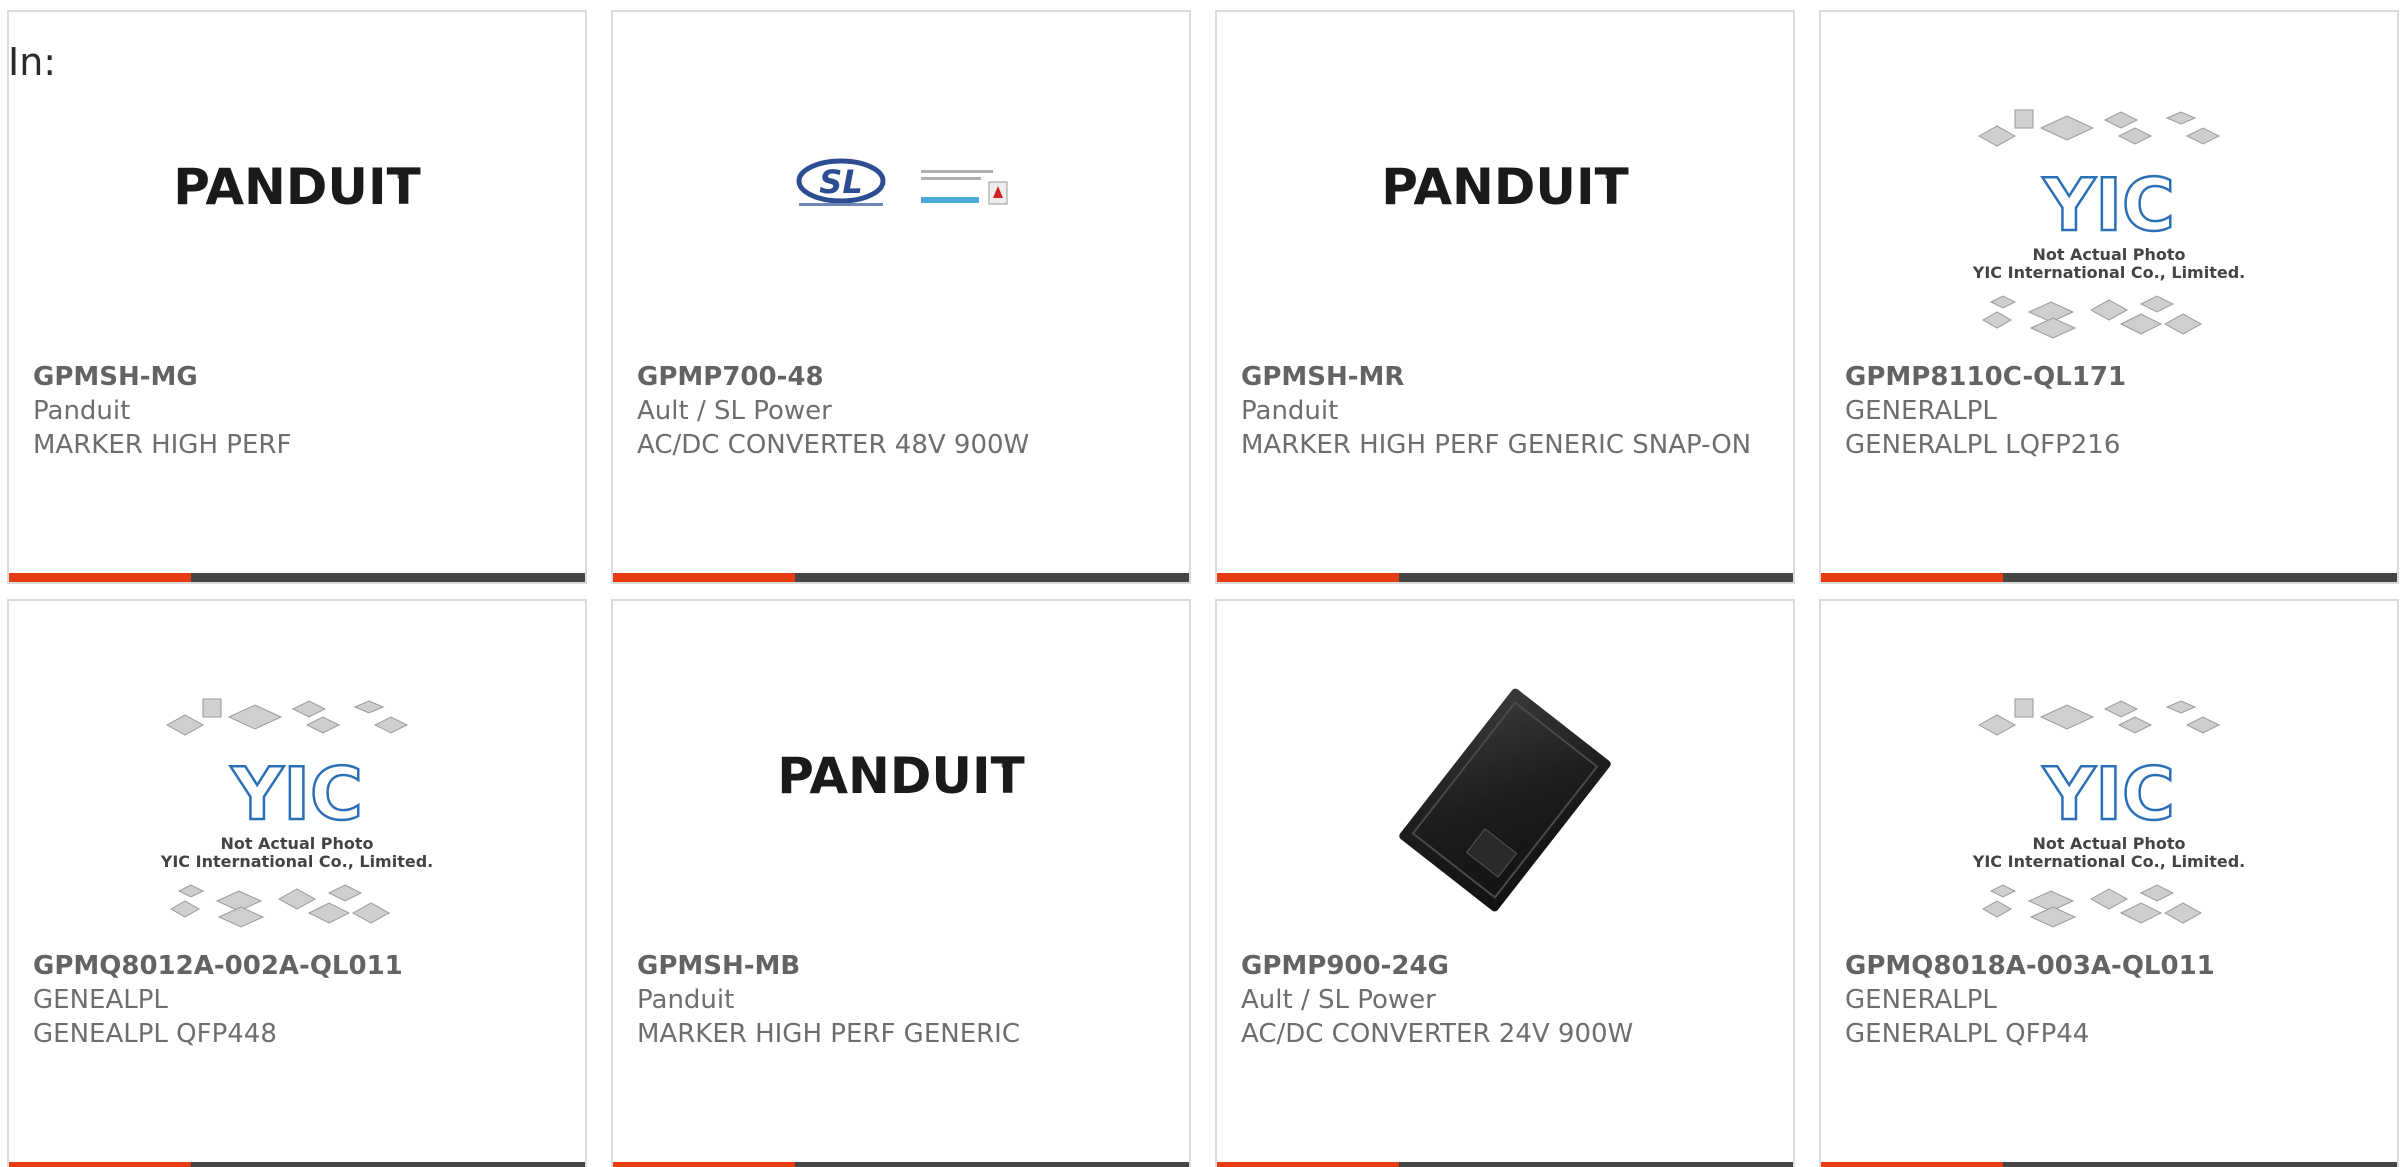  Describe the element at coordinates (155, 1034) in the screenshot. I see `description: GENEALPL QFP448` at that location.